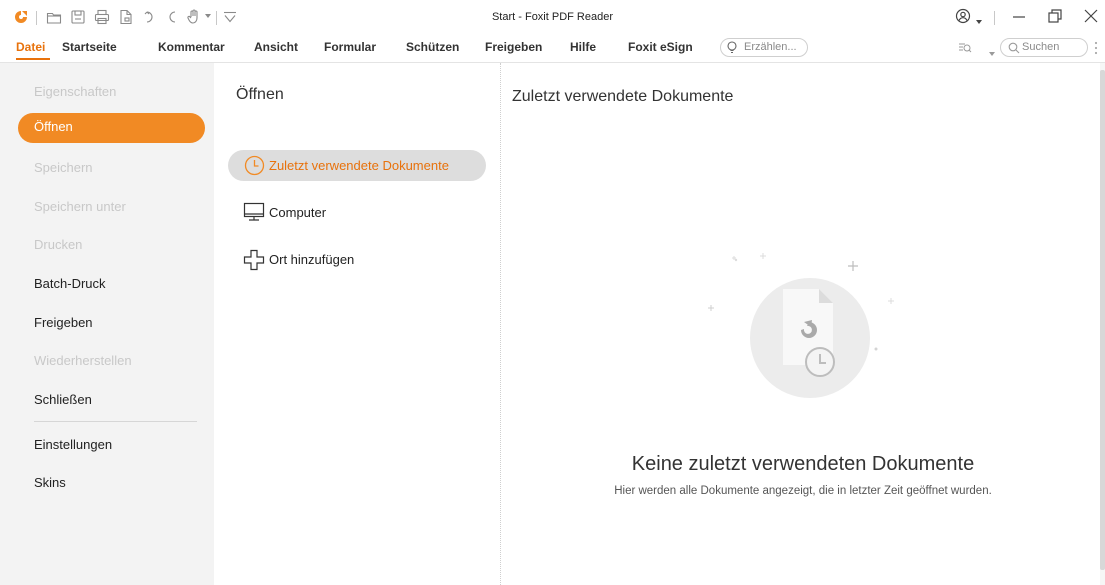  Describe the element at coordinates (53, 126) in the screenshot. I see `file-menu-oeffnen: Öffnen` at that location.